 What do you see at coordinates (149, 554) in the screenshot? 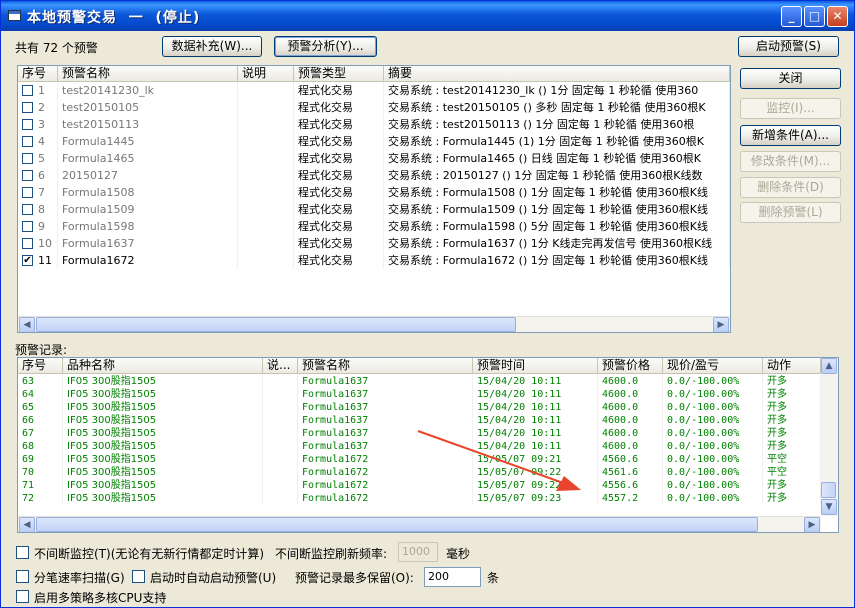
I see `continuous-monitor-label: 不间断监控(T)(无论有无新行情都定时计算)` at bounding box center [149, 554].